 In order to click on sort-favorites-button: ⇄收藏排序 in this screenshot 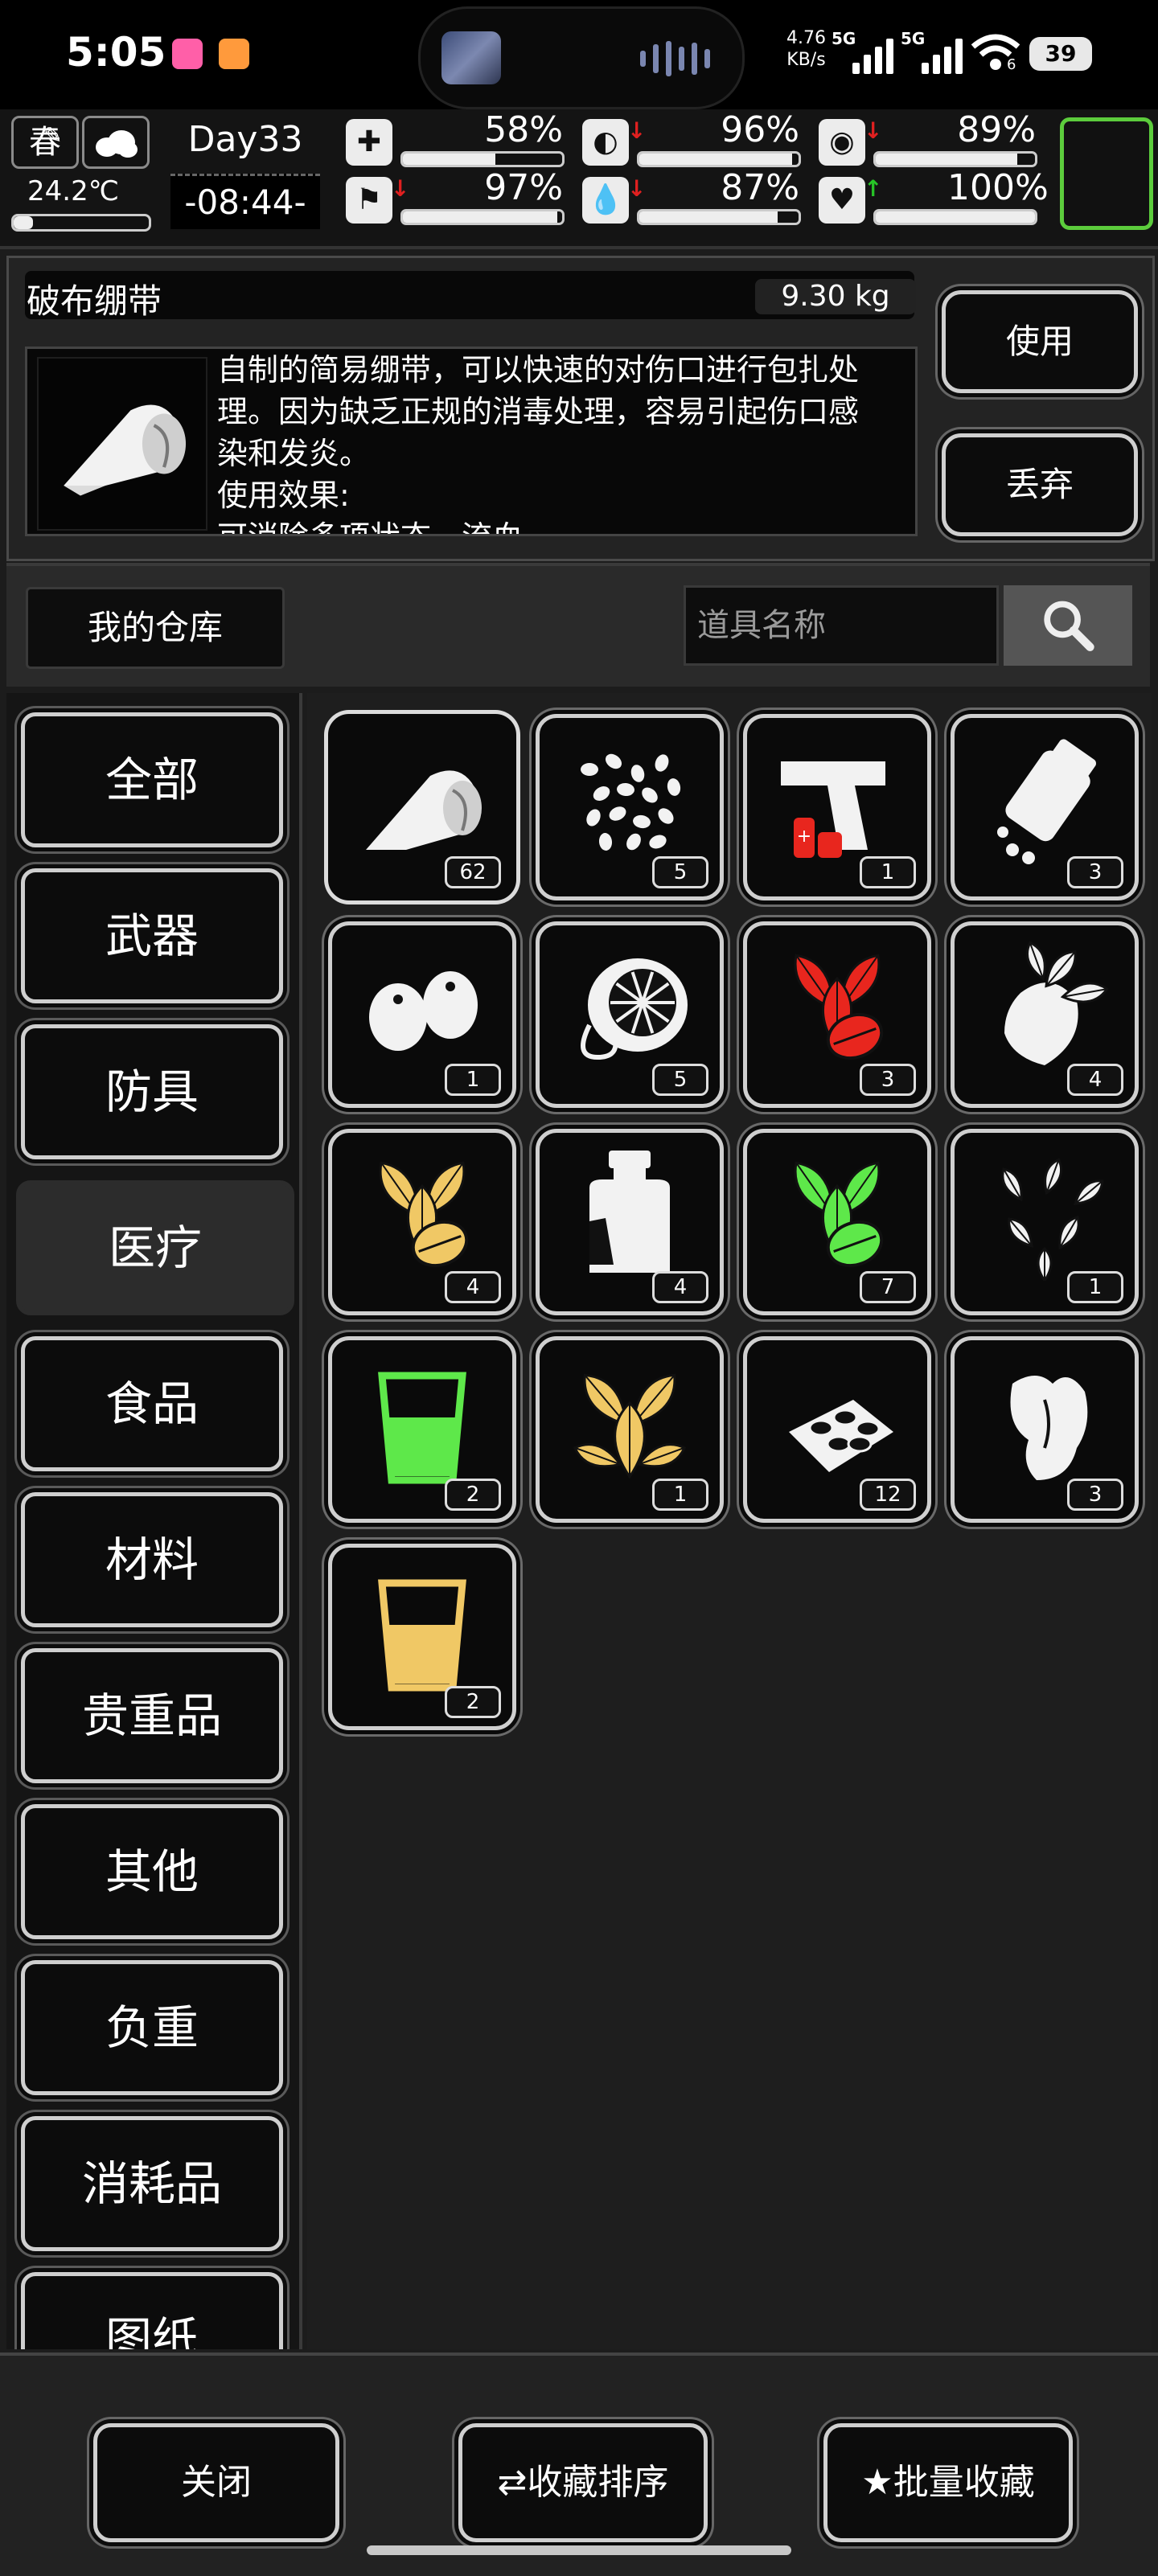, I will do `click(583, 2482)`.